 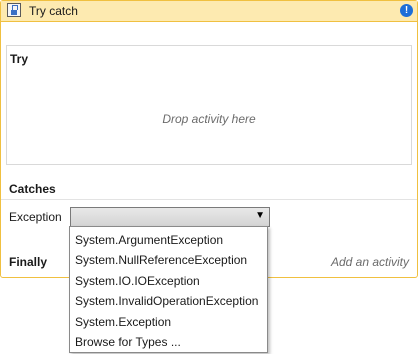 I want to click on dropdown-item: System.InvalidOperationException, so click(x=166, y=301).